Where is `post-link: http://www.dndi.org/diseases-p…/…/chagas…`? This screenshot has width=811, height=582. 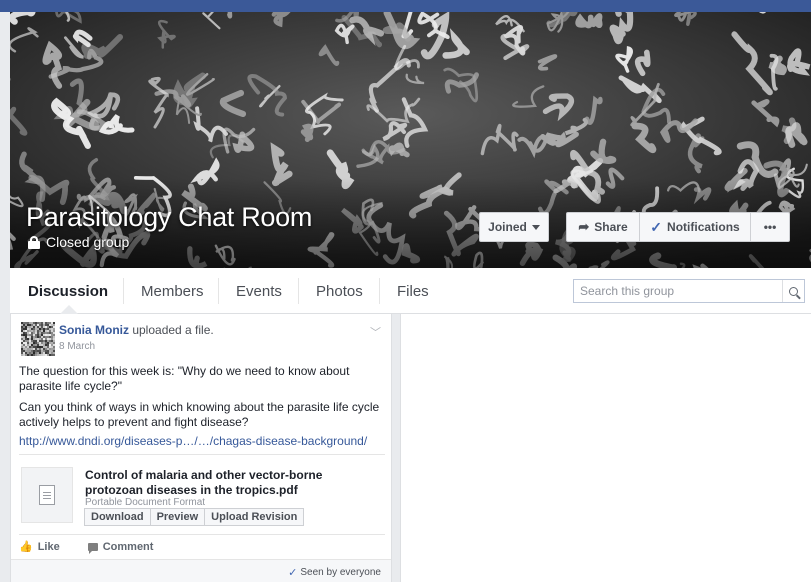
post-link: http://www.dndi.org/diseases-p…/…/chagas… is located at coordinates (204, 441).